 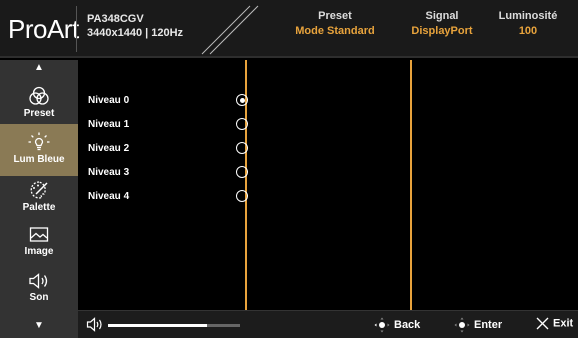 I want to click on proart-logo: ProArt, so click(x=43, y=29).